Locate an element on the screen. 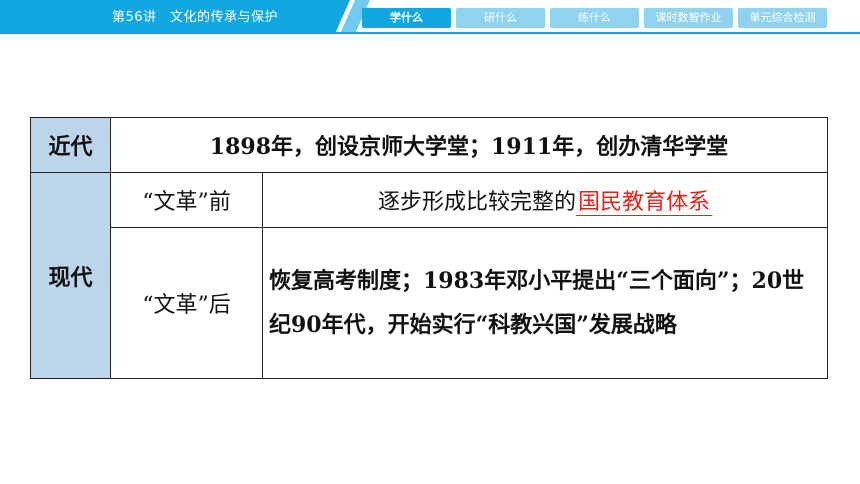 The height and width of the screenshot is (484, 860). top-banner: 第56讲 文化的传承与保护 学什么 研什么 练什么 课时数智作业 单元综合检测 is located at coordinates (430, 17).